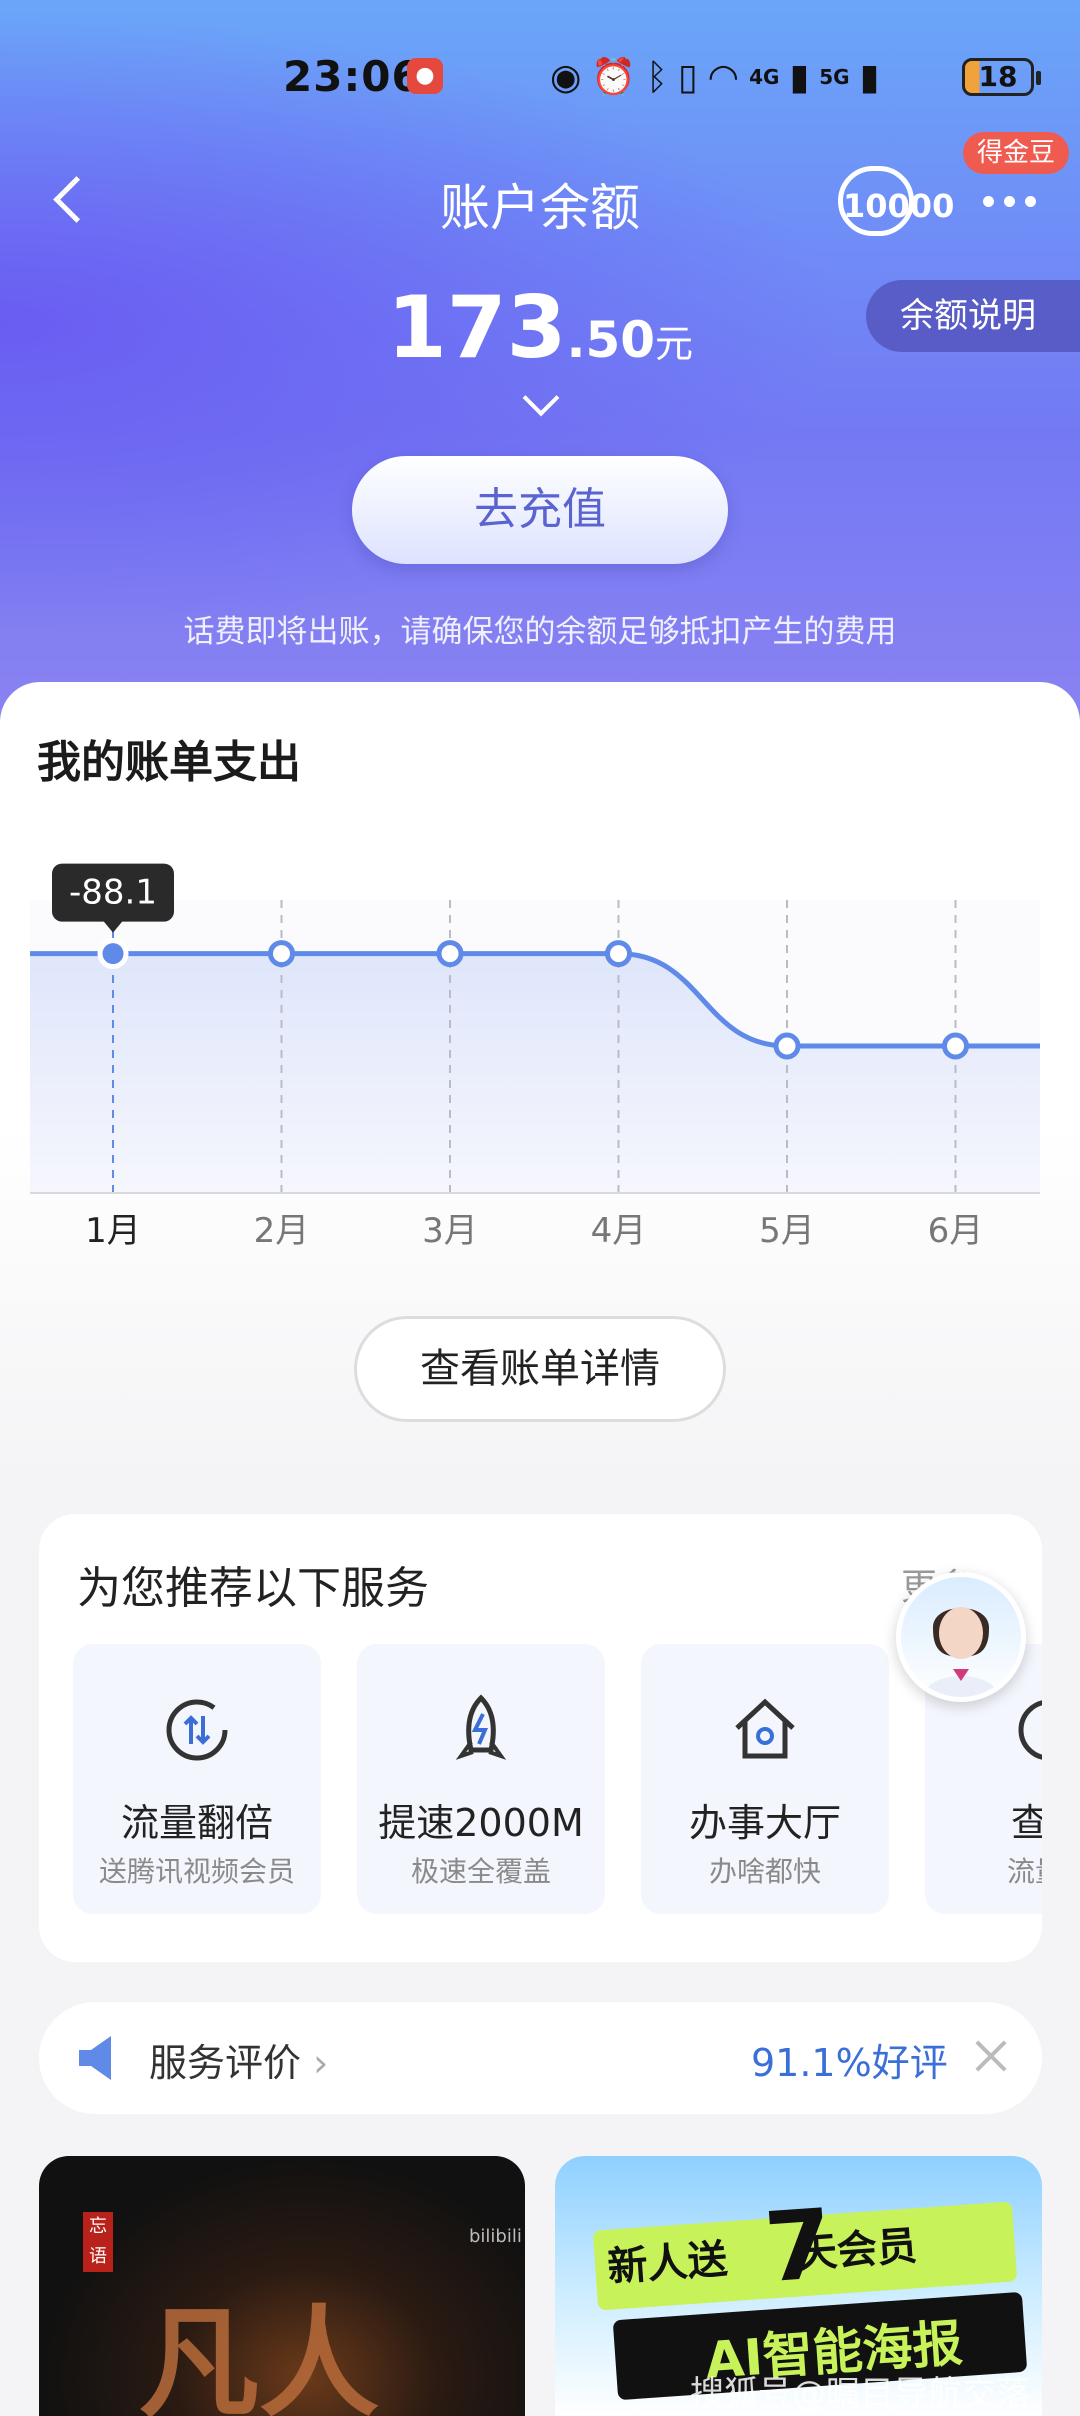  Describe the element at coordinates (961, 1652) in the screenshot. I see `assistant-portrait-icon` at that location.